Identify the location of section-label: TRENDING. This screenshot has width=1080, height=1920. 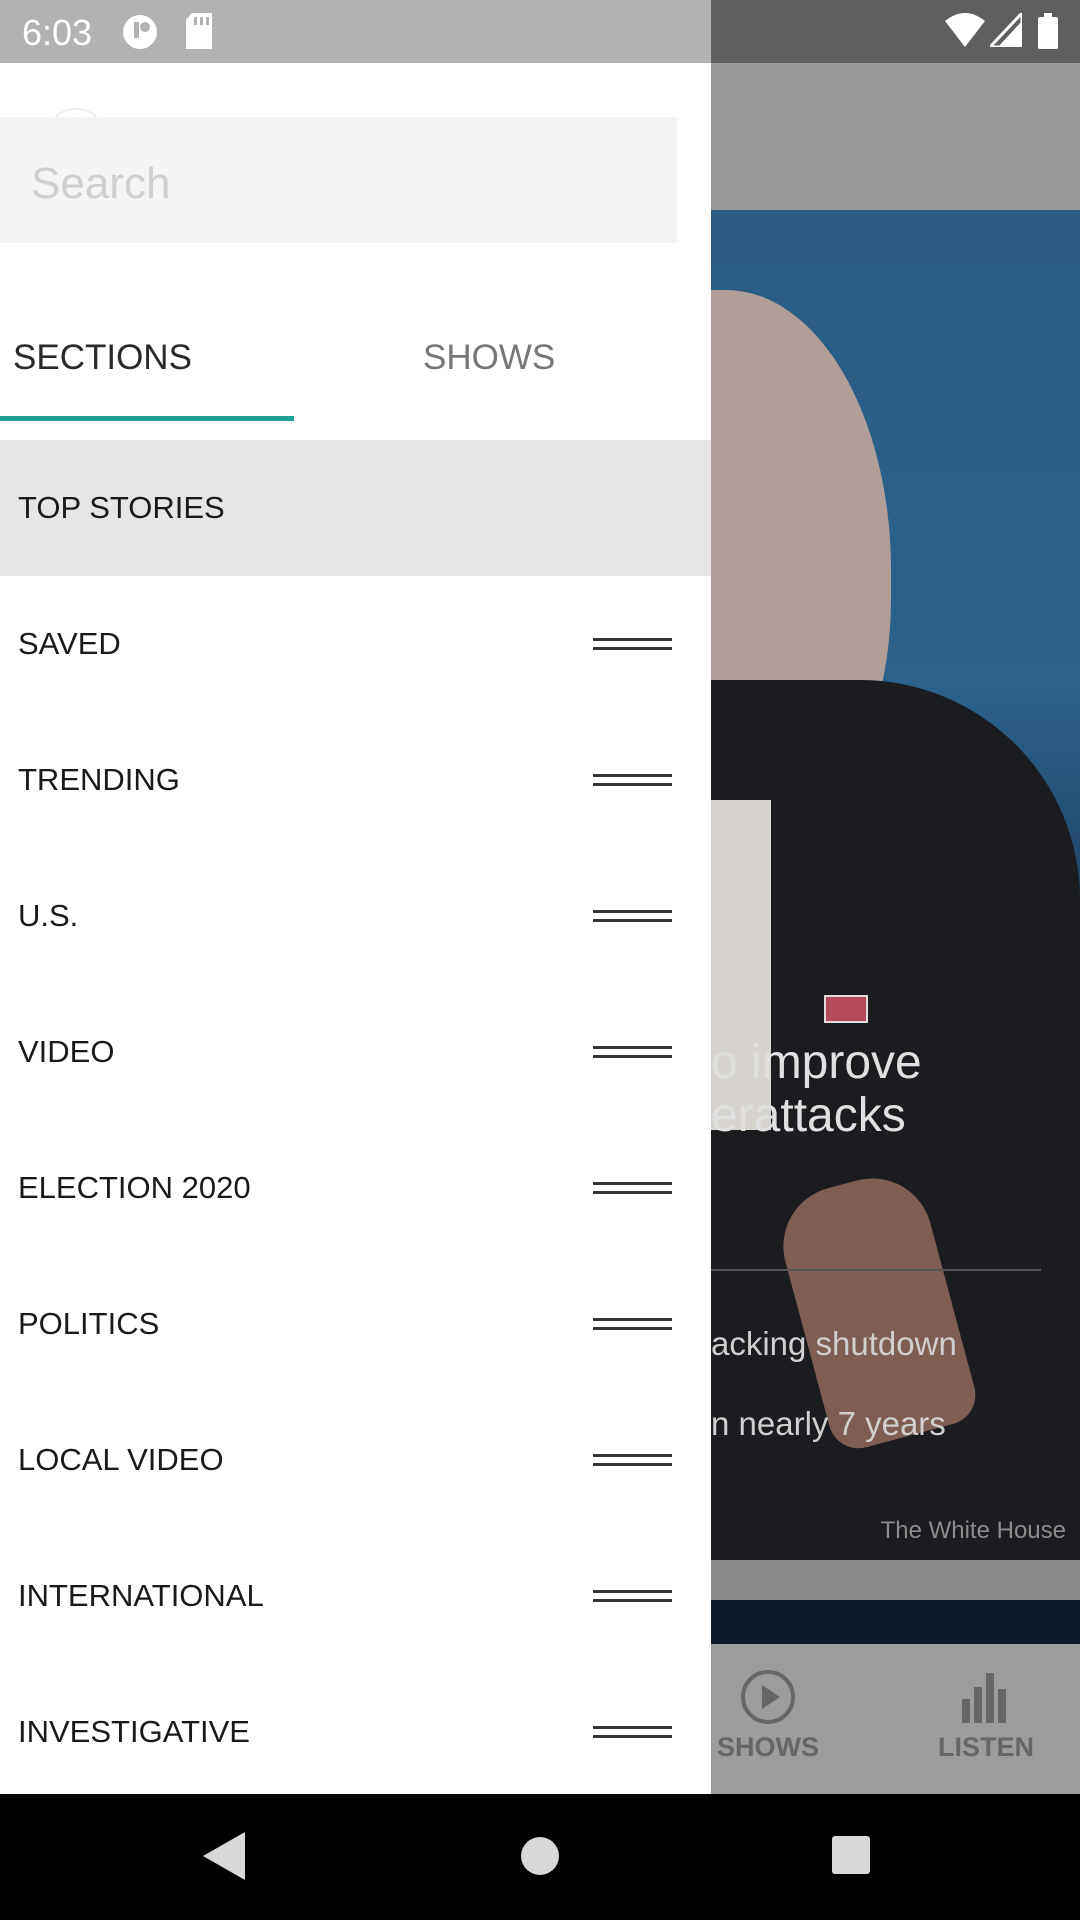
(99, 779).